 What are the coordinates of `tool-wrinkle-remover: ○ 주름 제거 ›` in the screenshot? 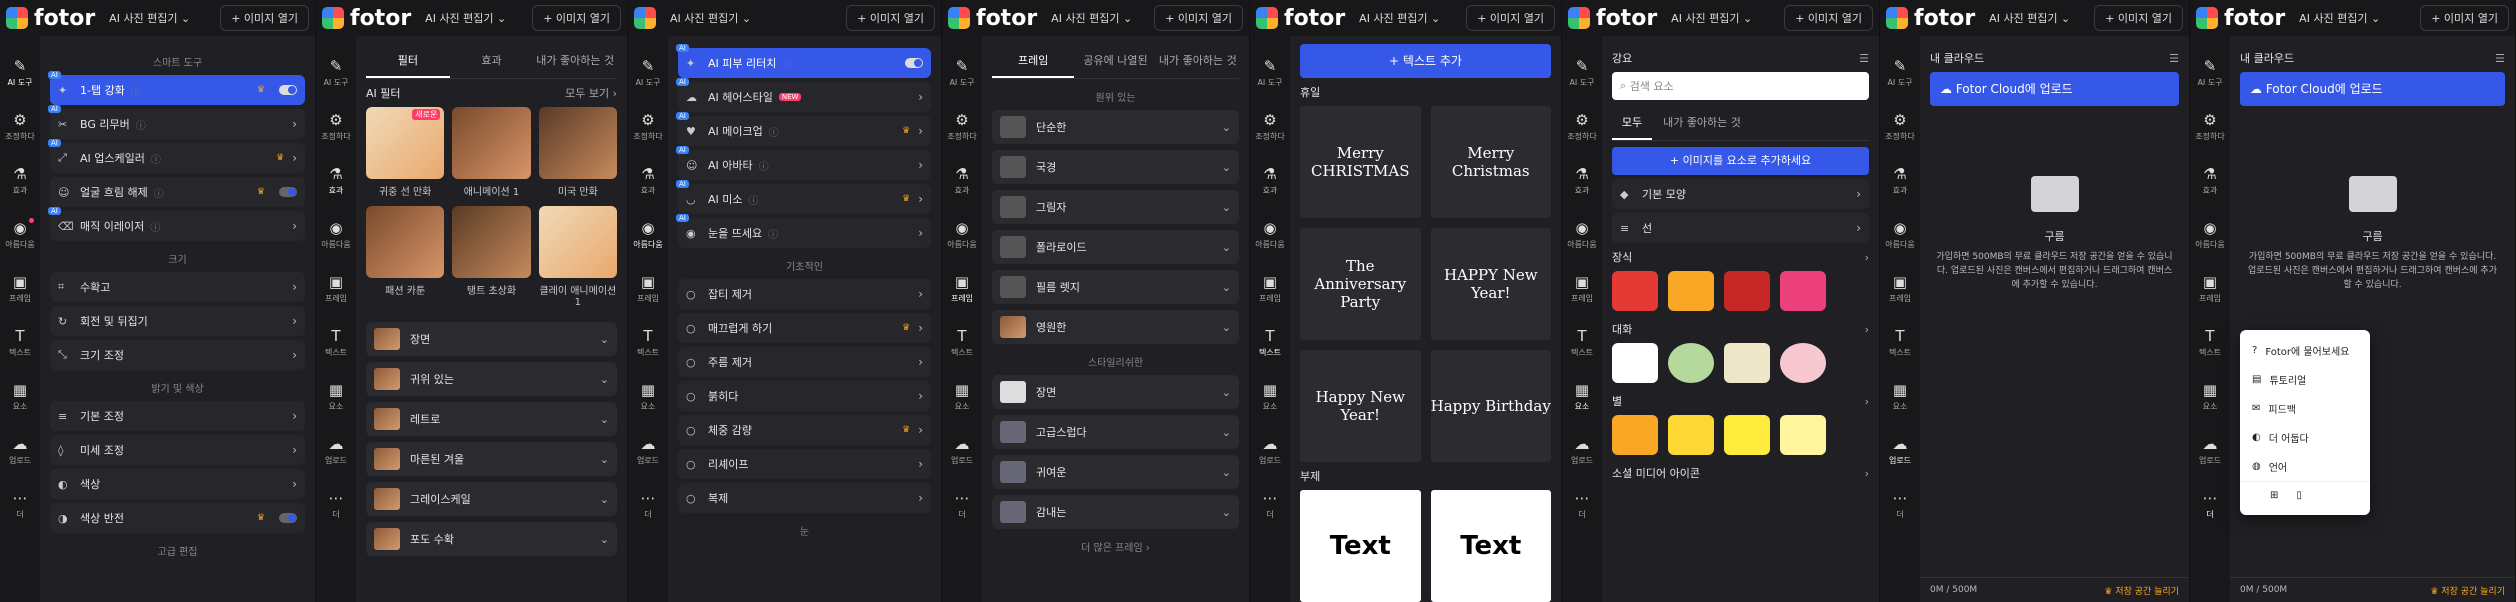 It's located at (804, 362).